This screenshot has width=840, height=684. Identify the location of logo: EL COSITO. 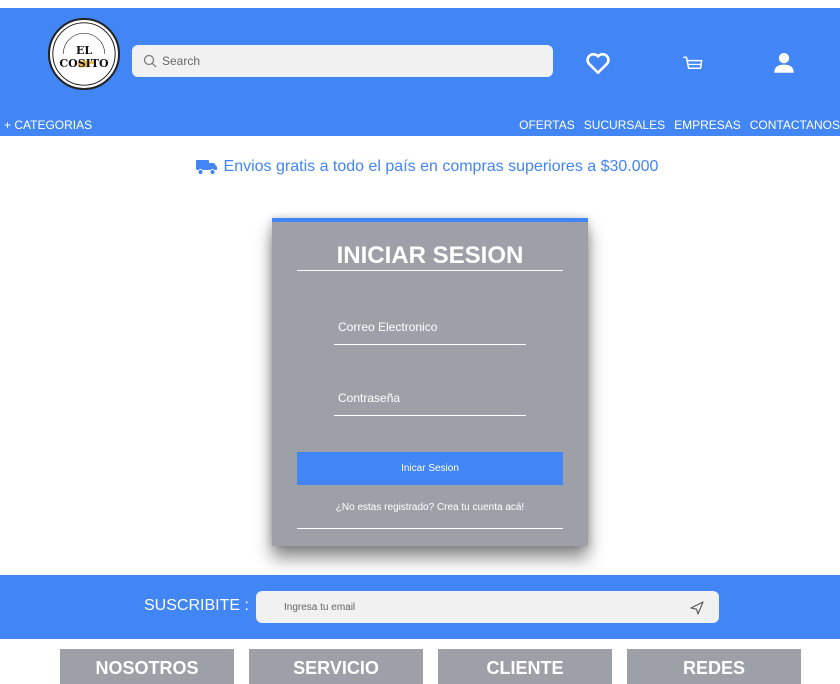
(84, 54).